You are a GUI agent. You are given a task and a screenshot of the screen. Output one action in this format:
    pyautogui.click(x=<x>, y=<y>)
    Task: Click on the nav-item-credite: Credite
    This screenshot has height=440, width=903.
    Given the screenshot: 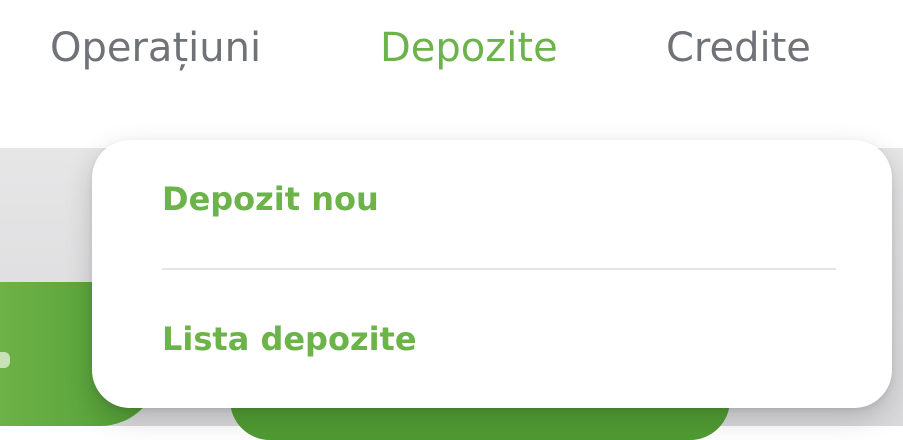 What is the action you would take?
    pyautogui.click(x=738, y=48)
    